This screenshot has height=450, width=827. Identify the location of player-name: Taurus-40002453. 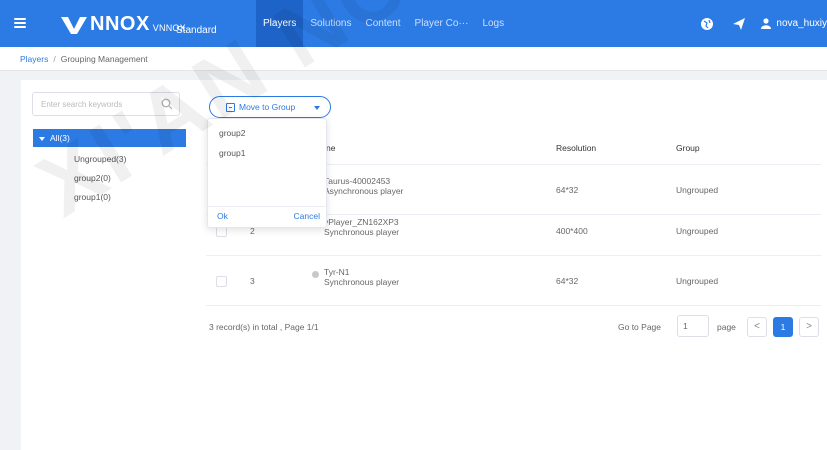
(357, 181).